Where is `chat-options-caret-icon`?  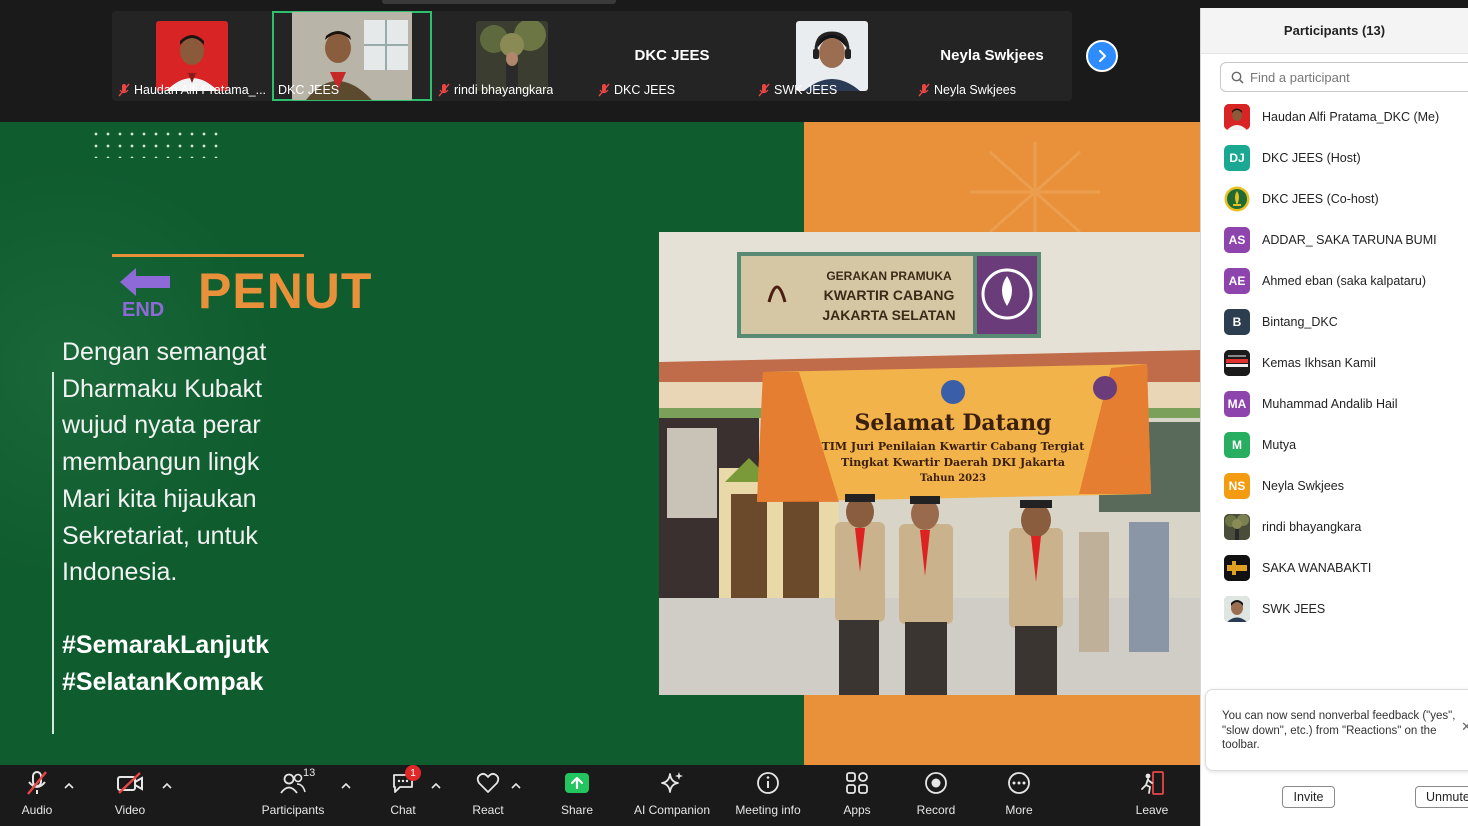 chat-options-caret-icon is located at coordinates (436, 786).